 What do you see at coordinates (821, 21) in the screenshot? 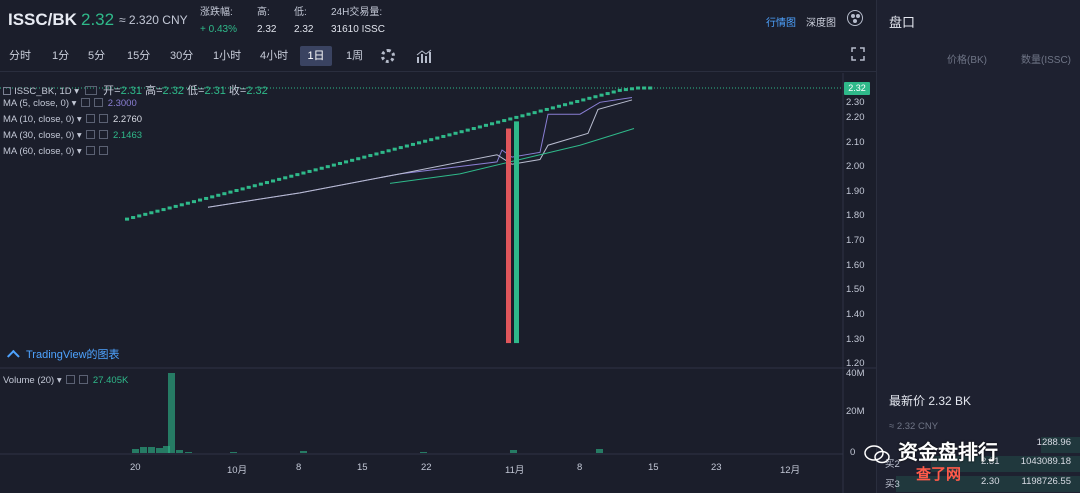
I see `depth-chart-link: 深度图` at bounding box center [821, 21].